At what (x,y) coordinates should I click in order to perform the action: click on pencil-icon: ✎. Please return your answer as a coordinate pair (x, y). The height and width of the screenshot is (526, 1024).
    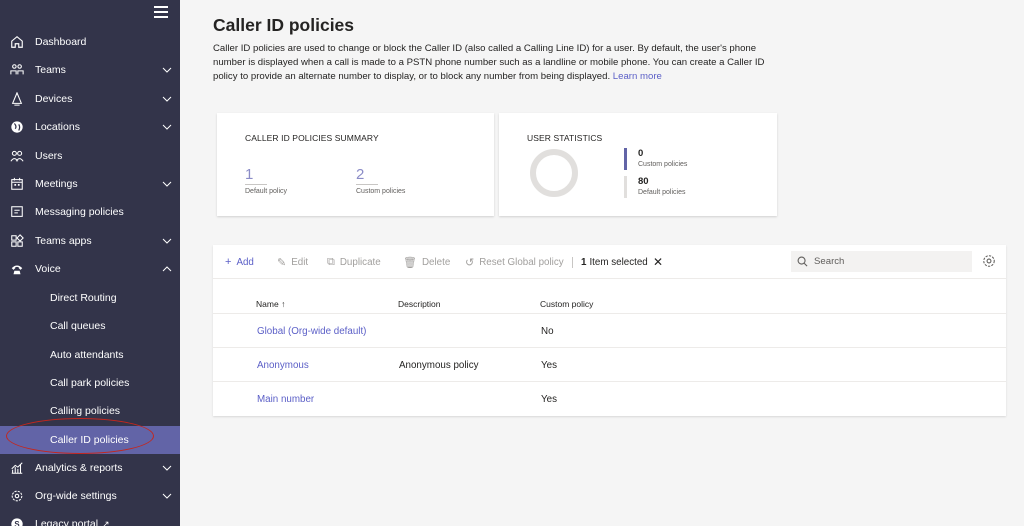
    Looking at the image, I should click on (282, 262).